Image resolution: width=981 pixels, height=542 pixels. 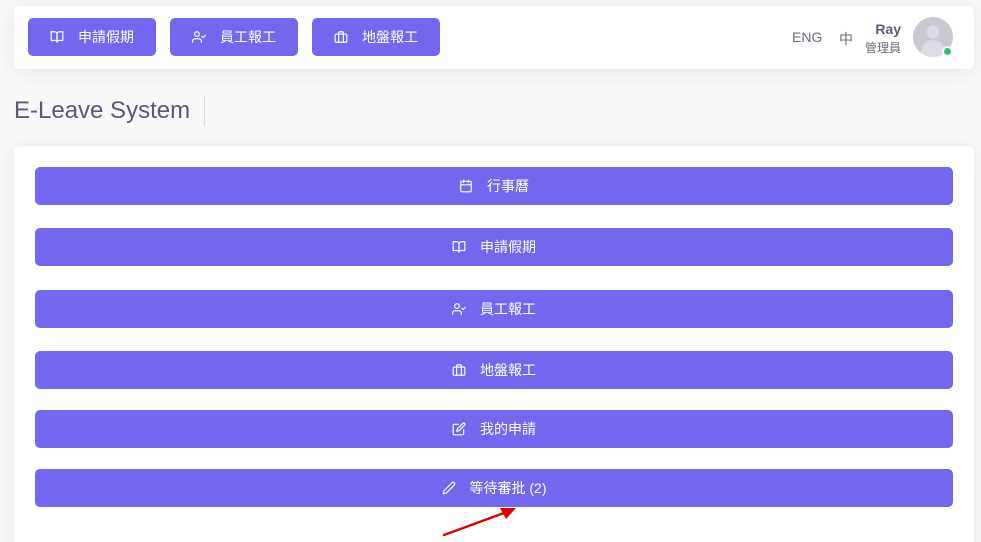 I want to click on language-eng-toggle: ENG, so click(x=807, y=37).